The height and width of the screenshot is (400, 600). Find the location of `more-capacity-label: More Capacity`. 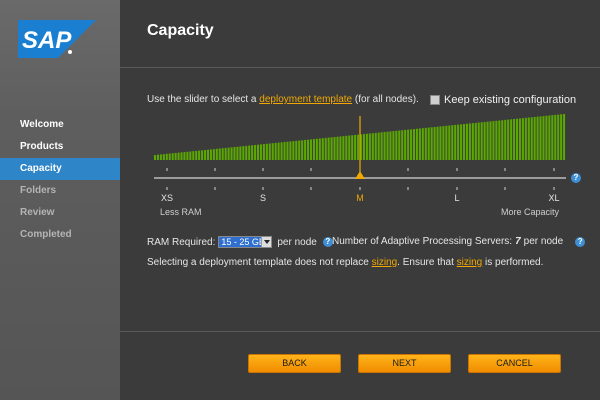

more-capacity-label: More Capacity is located at coordinates (529, 212).